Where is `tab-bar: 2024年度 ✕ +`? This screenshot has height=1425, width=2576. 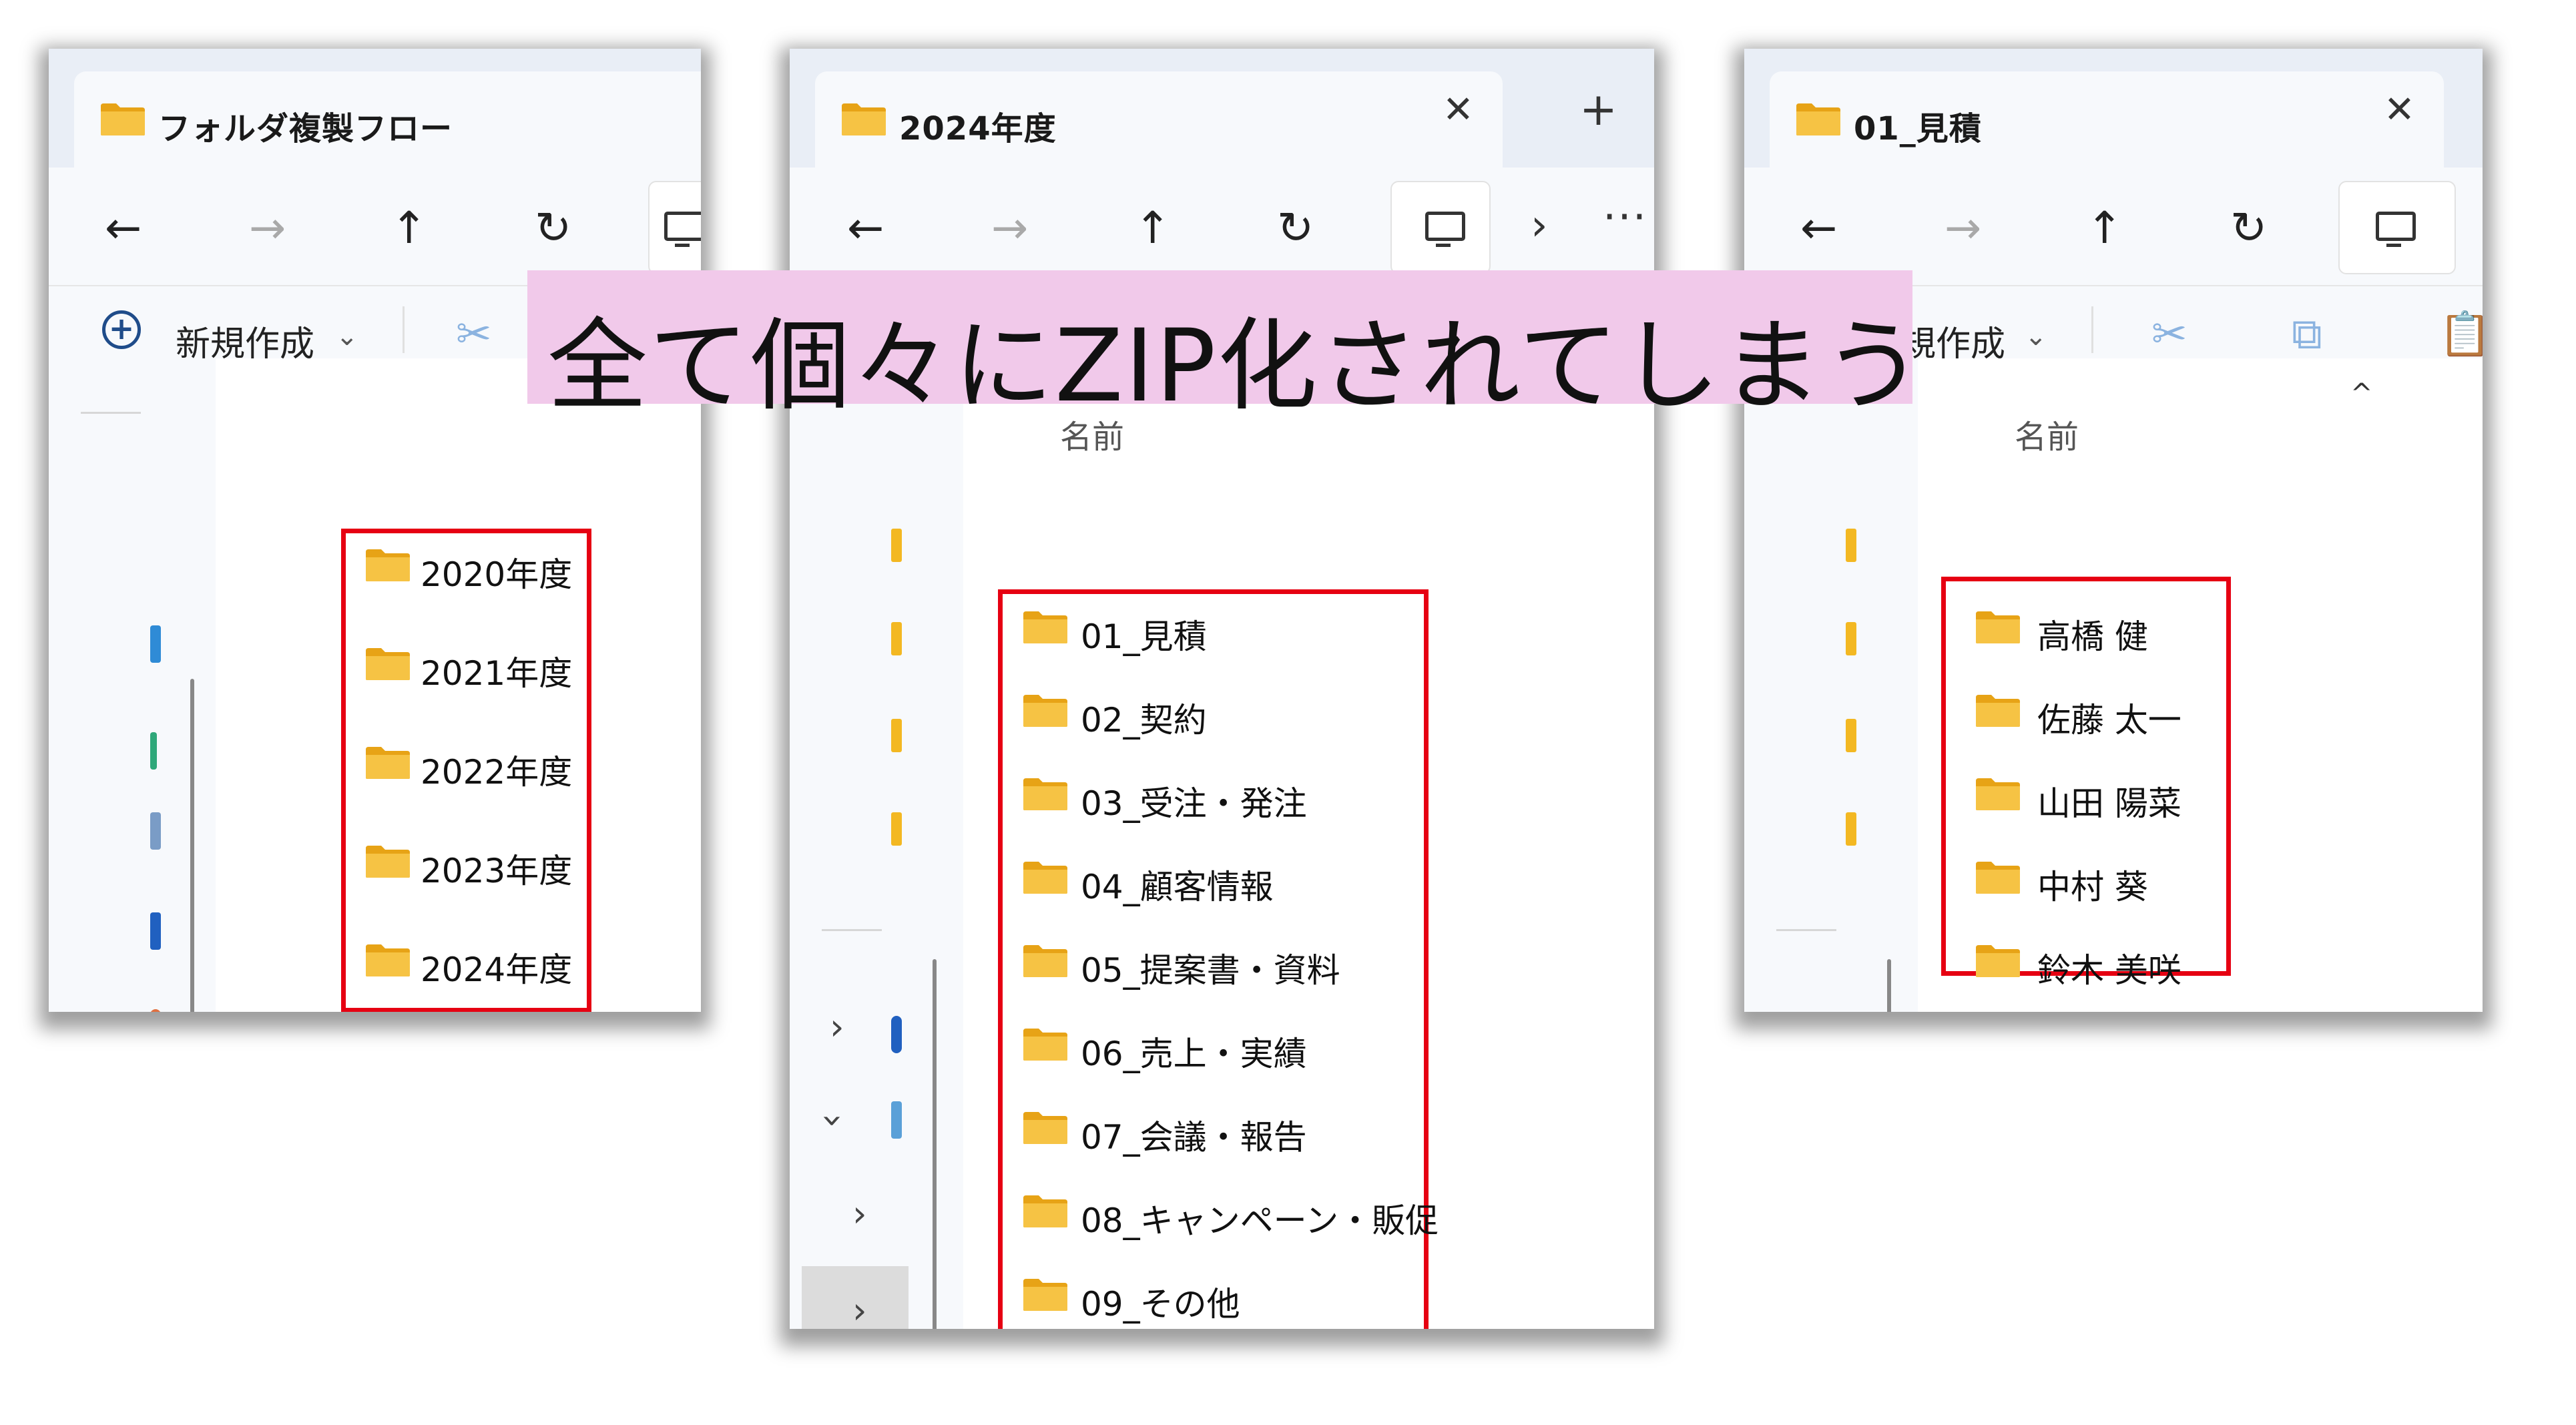
tab-bar: 2024年度 ✕ + is located at coordinates (1222, 108).